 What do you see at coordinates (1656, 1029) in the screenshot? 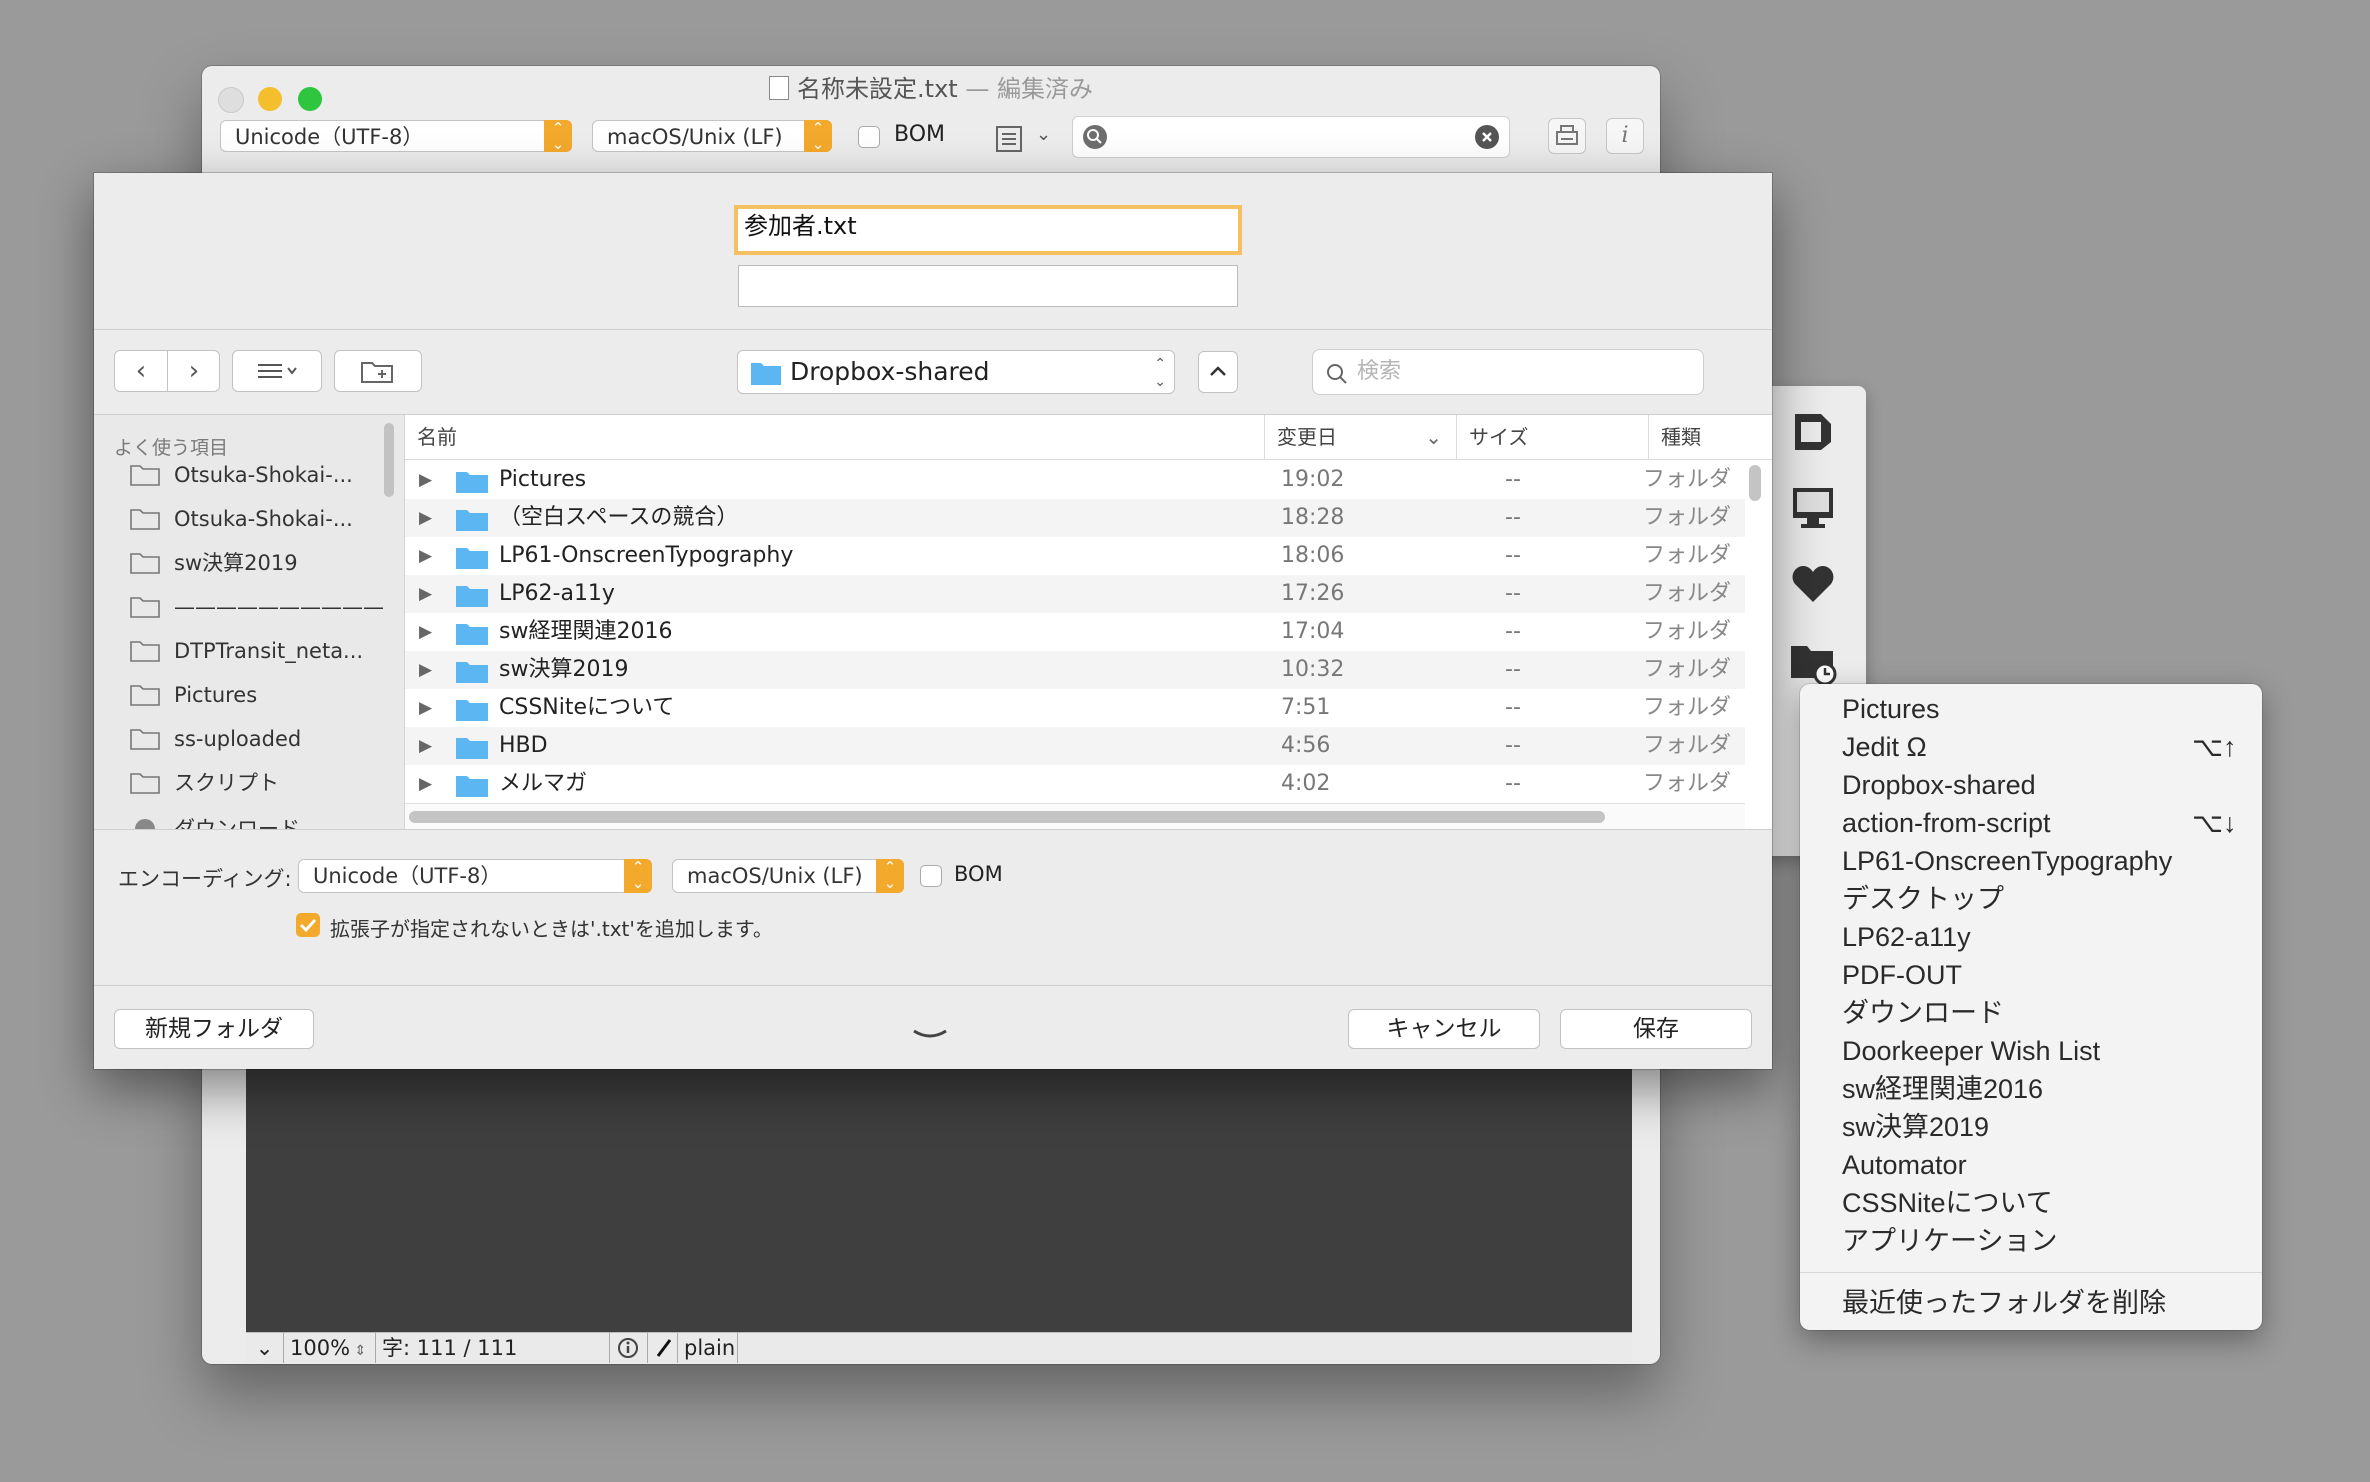
I see `save-button: 保存` at bounding box center [1656, 1029].